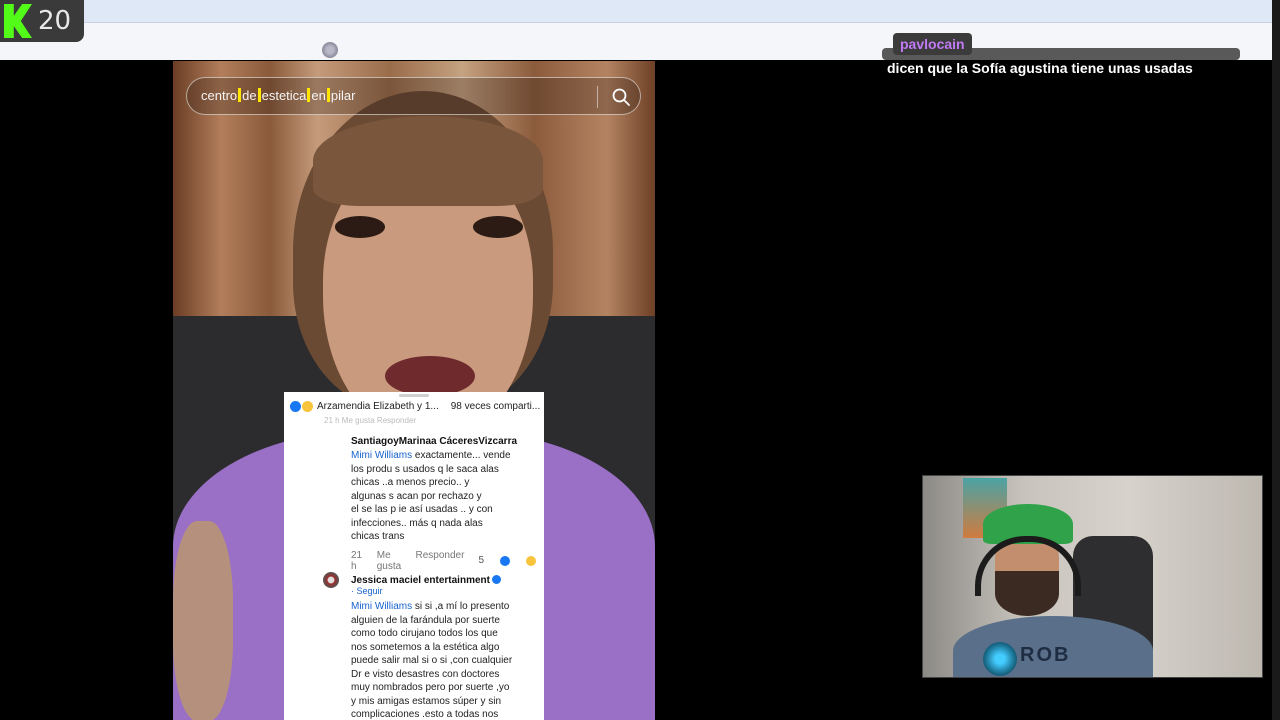  What do you see at coordinates (426, 701) in the screenshot?
I see `comment-line: y mis amigas estamos súper y sin` at bounding box center [426, 701].